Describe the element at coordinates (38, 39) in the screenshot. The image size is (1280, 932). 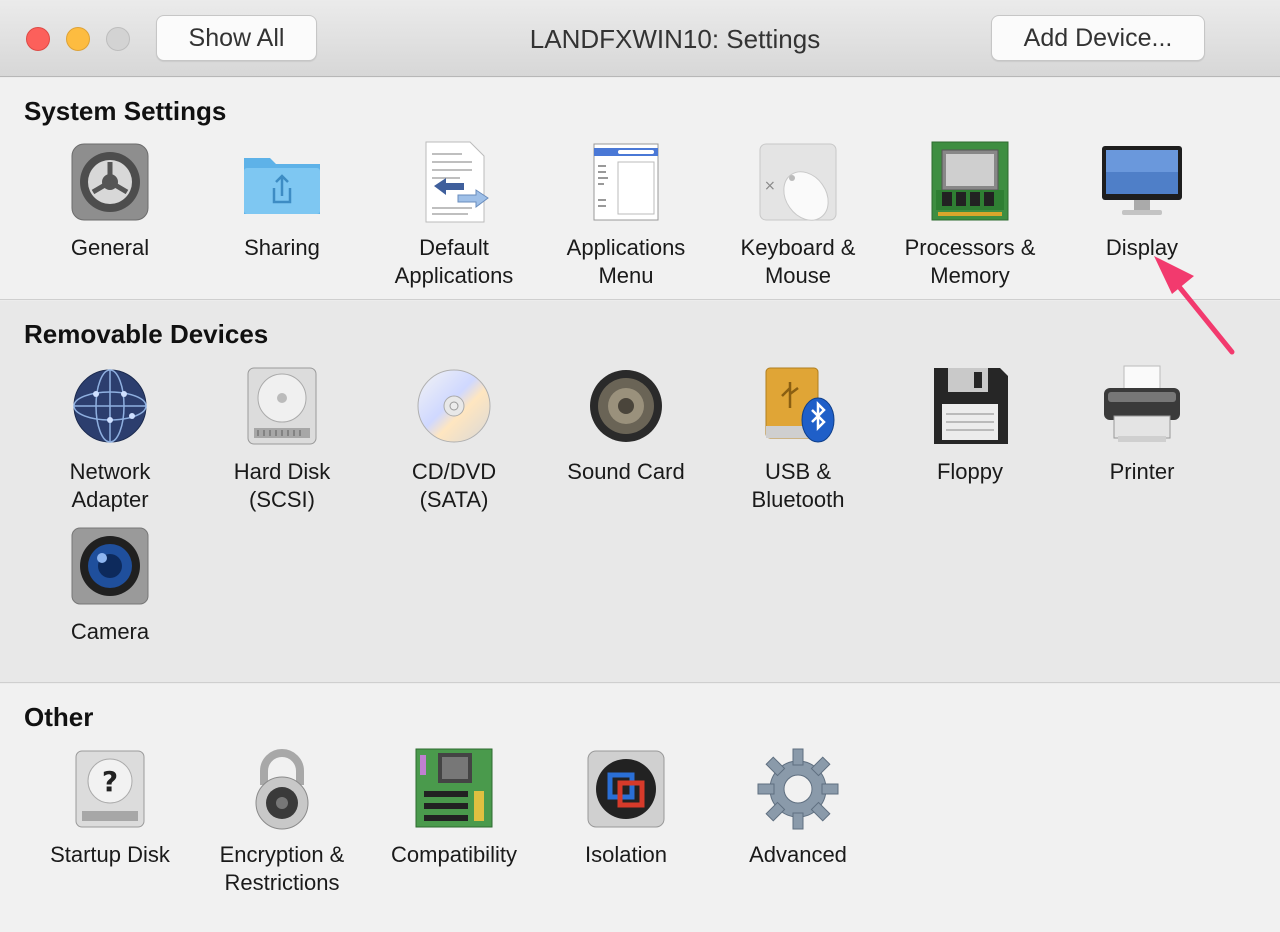
I see `close-window-button` at that location.